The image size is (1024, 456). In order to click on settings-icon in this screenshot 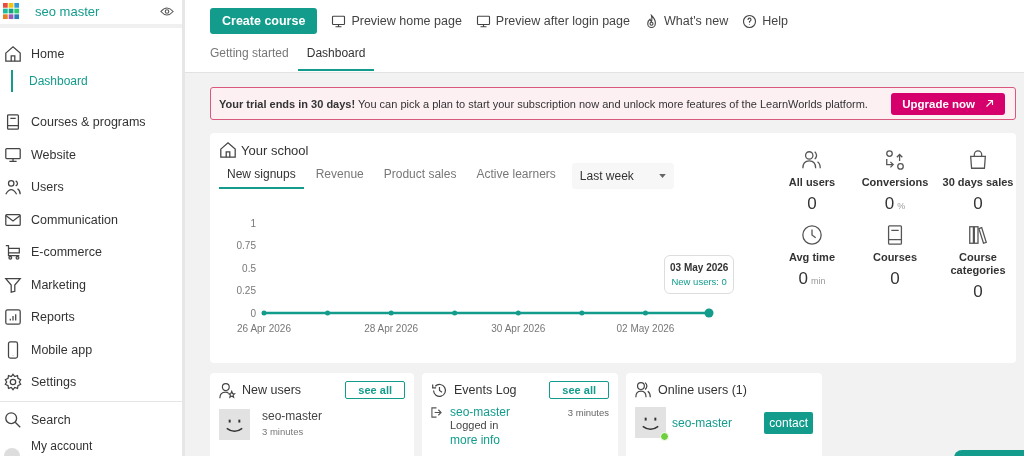, I will do `click(13, 382)`.